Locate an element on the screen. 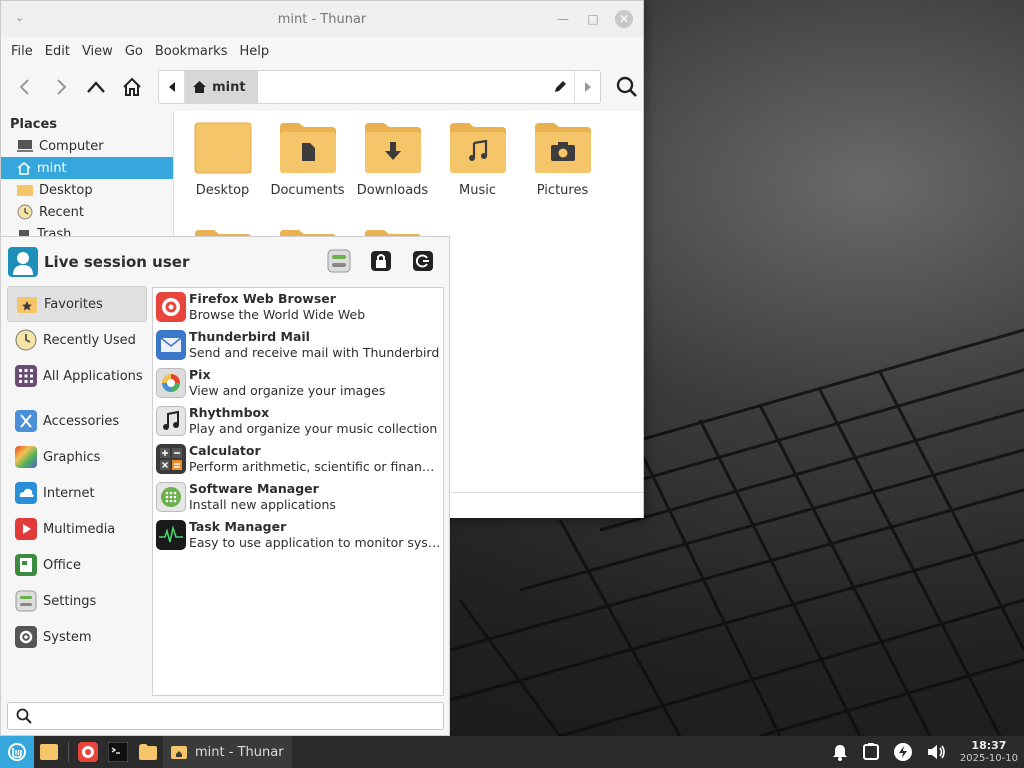  app-description: Play and organize your music collection is located at coordinates (313, 428).